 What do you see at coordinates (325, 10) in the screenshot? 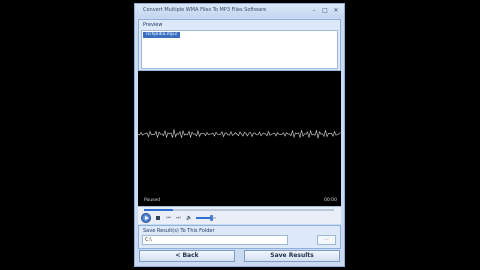
I see `maximize-button: □` at bounding box center [325, 10].